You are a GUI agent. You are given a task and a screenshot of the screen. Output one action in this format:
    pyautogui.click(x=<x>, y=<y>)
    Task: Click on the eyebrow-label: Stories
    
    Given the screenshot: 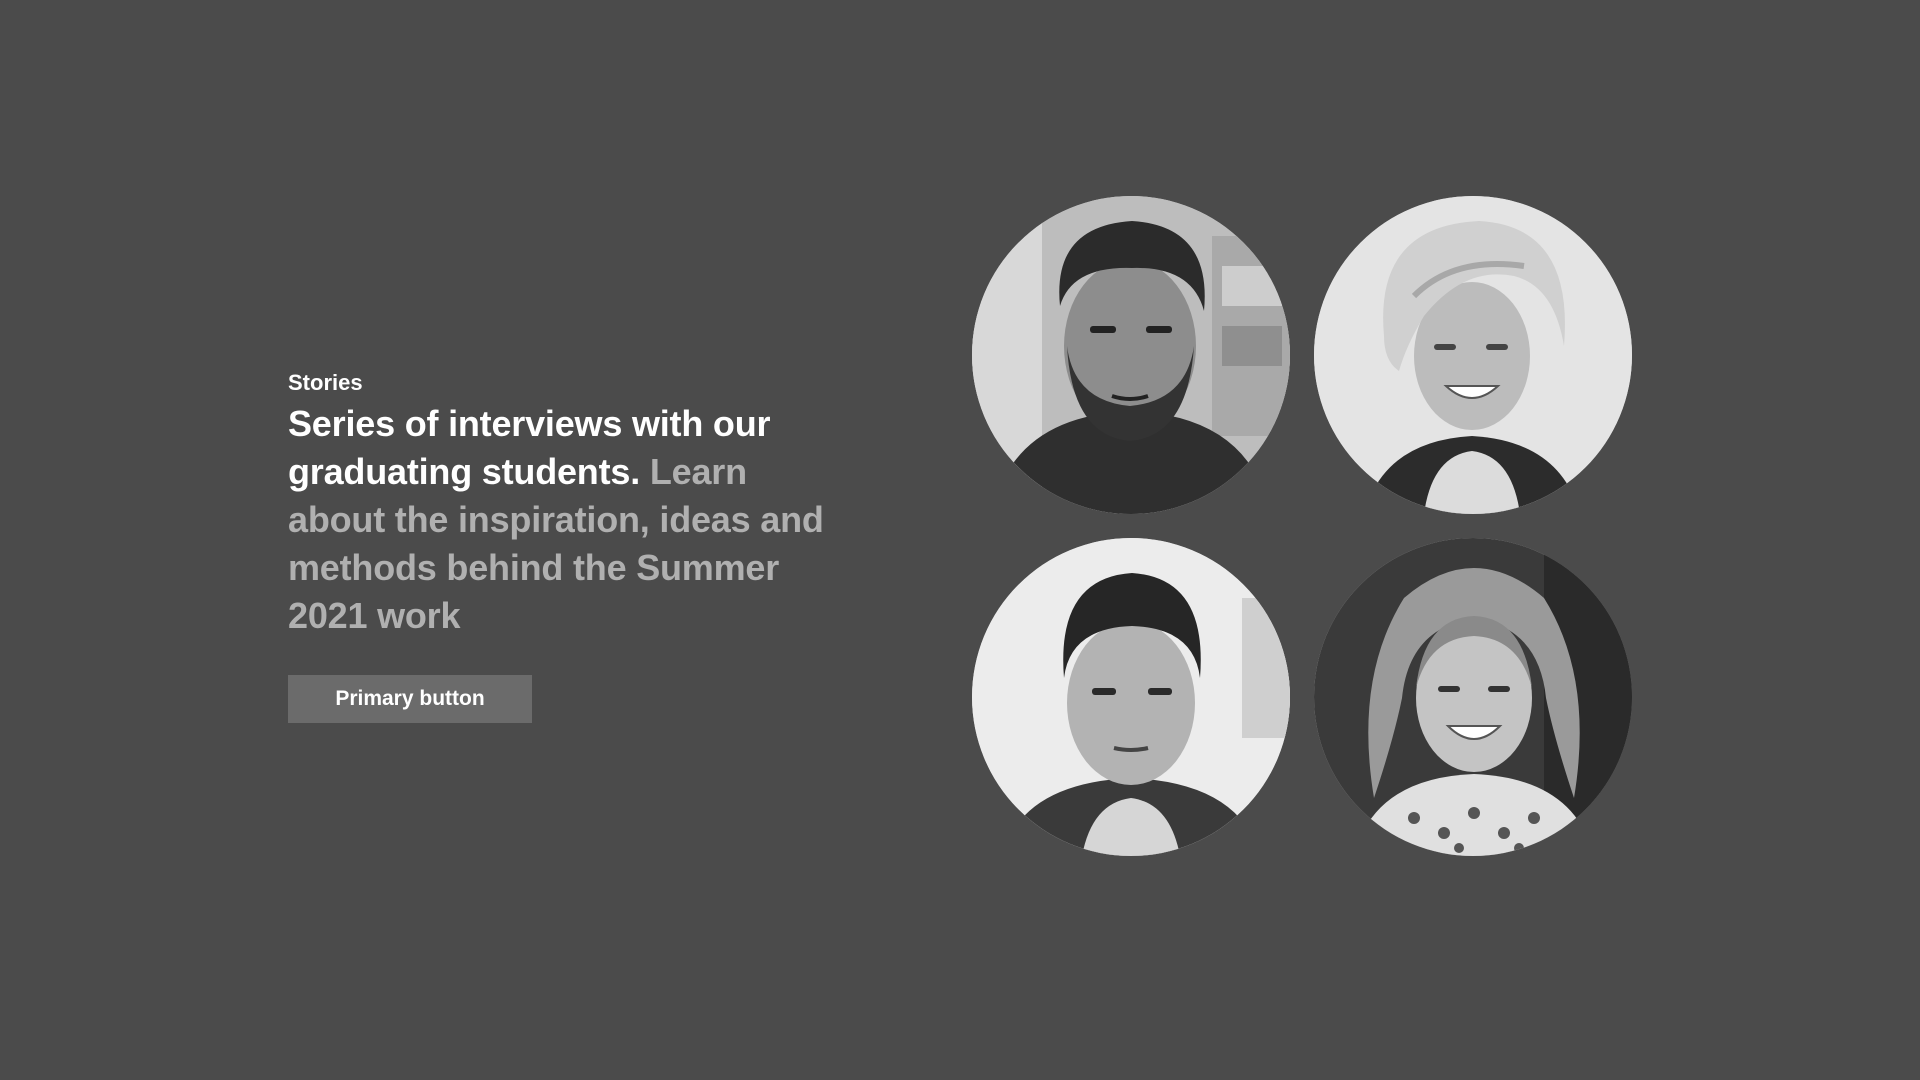 What is the action you would take?
    pyautogui.click(x=325, y=382)
    